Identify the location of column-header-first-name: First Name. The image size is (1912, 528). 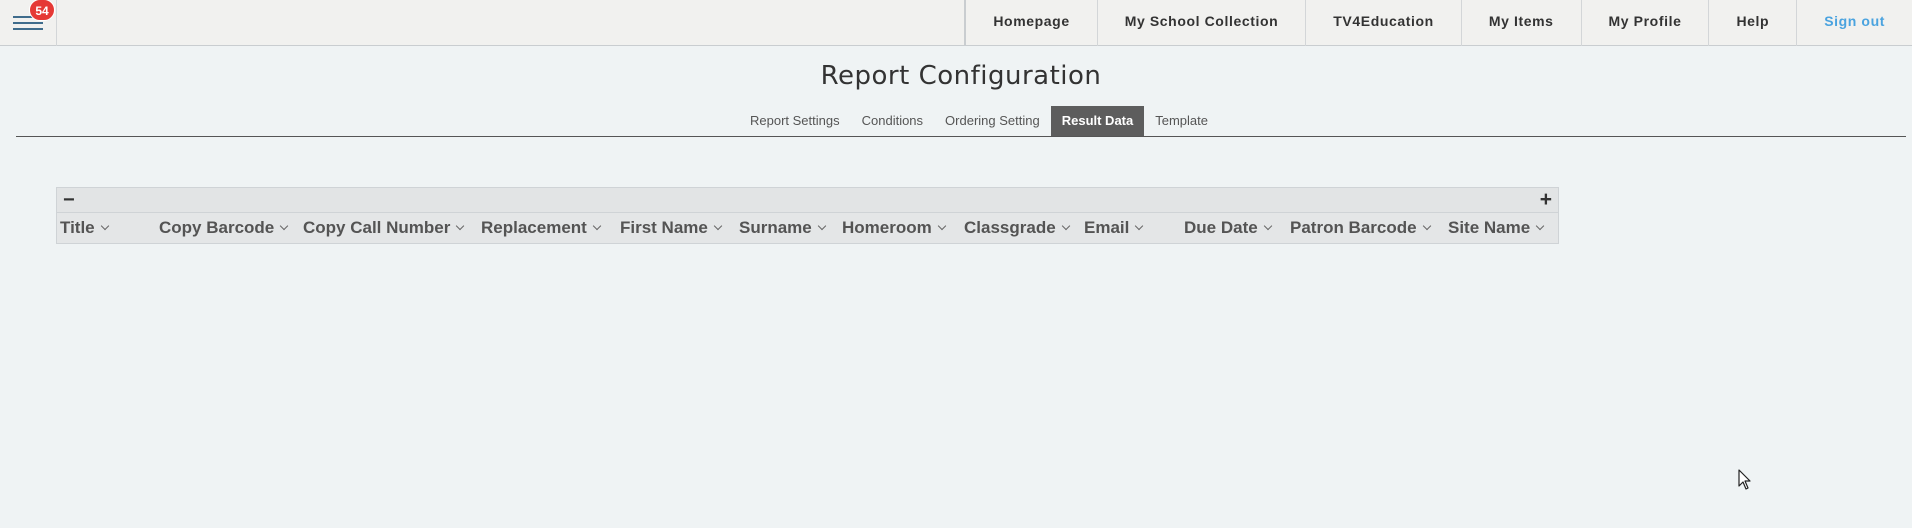
(671, 228).